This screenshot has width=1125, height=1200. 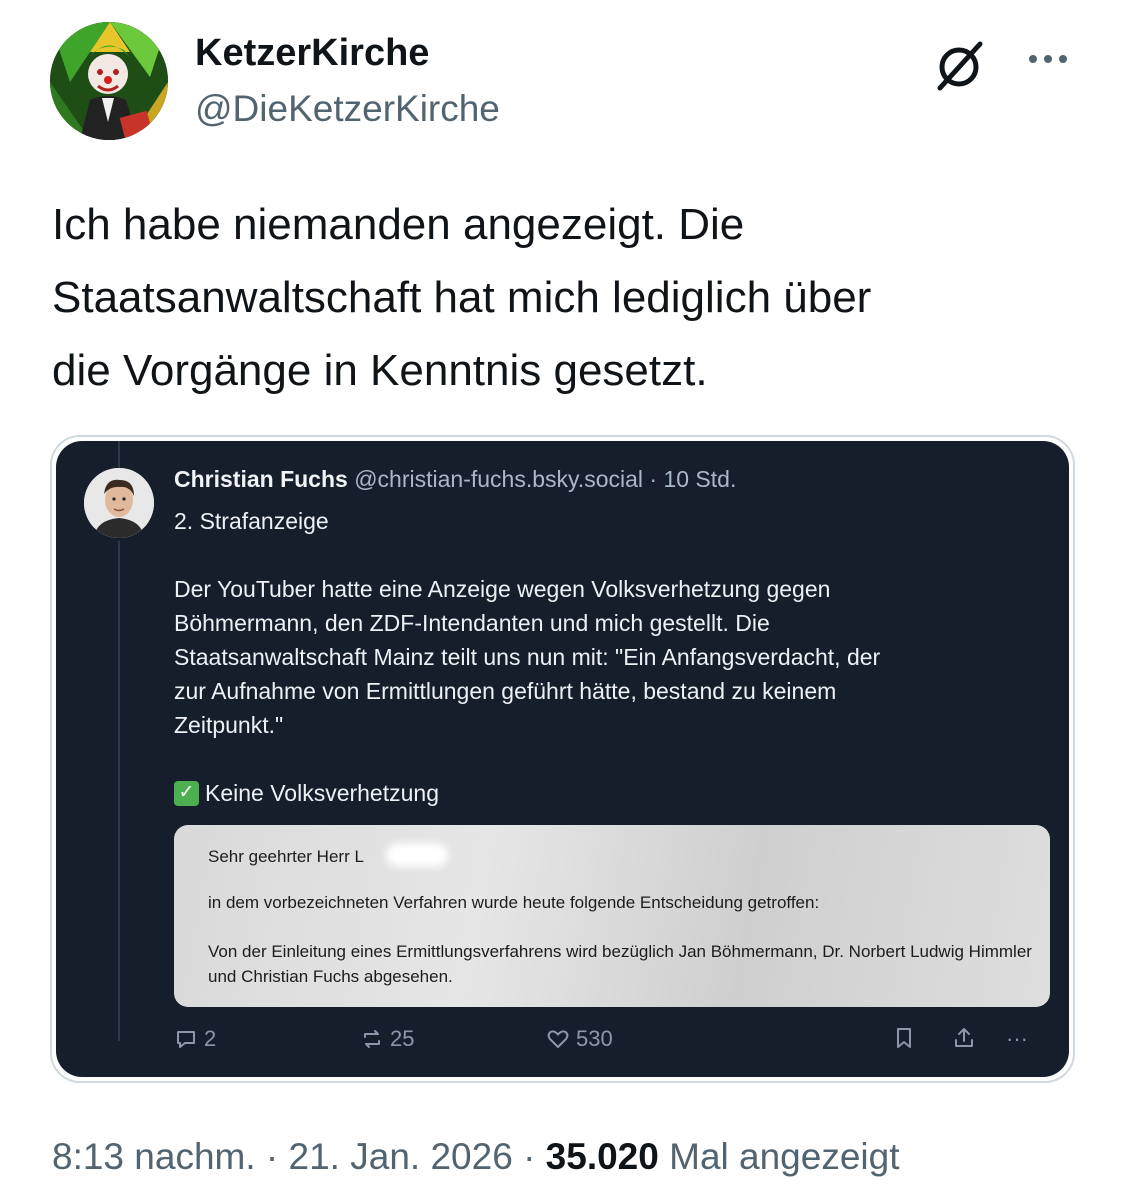 What do you see at coordinates (609, 793) in the screenshot?
I see `check-line: ✓ Keine Volksverhetzung` at bounding box center [609, 793].